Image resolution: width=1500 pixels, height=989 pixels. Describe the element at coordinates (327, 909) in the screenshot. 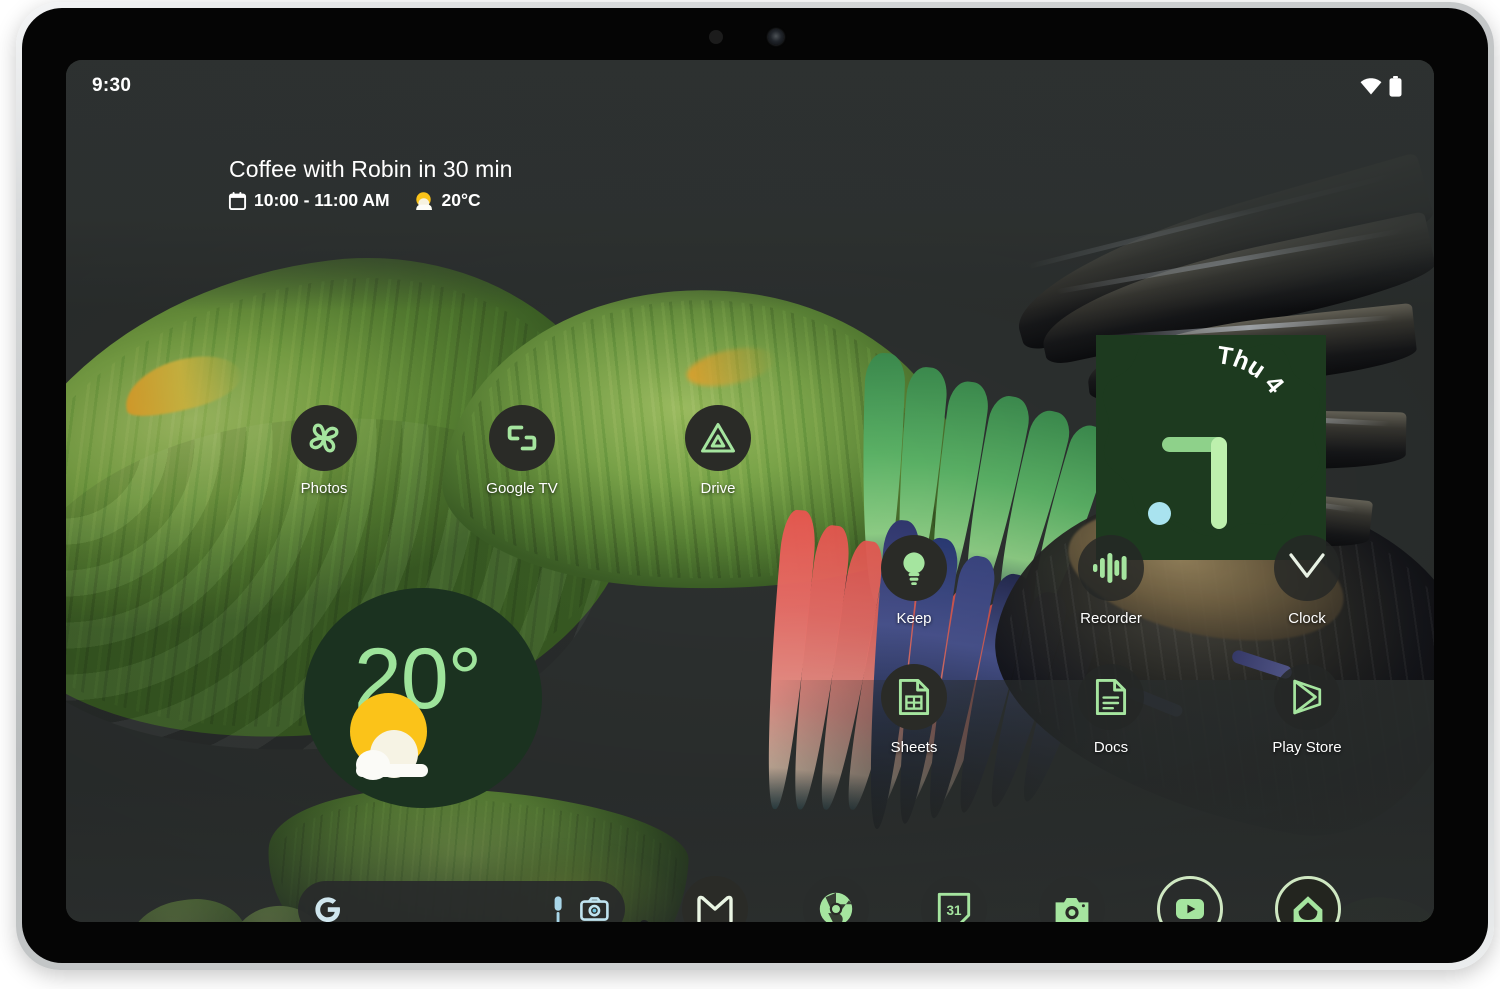

I see `google-g-icon` at that location.